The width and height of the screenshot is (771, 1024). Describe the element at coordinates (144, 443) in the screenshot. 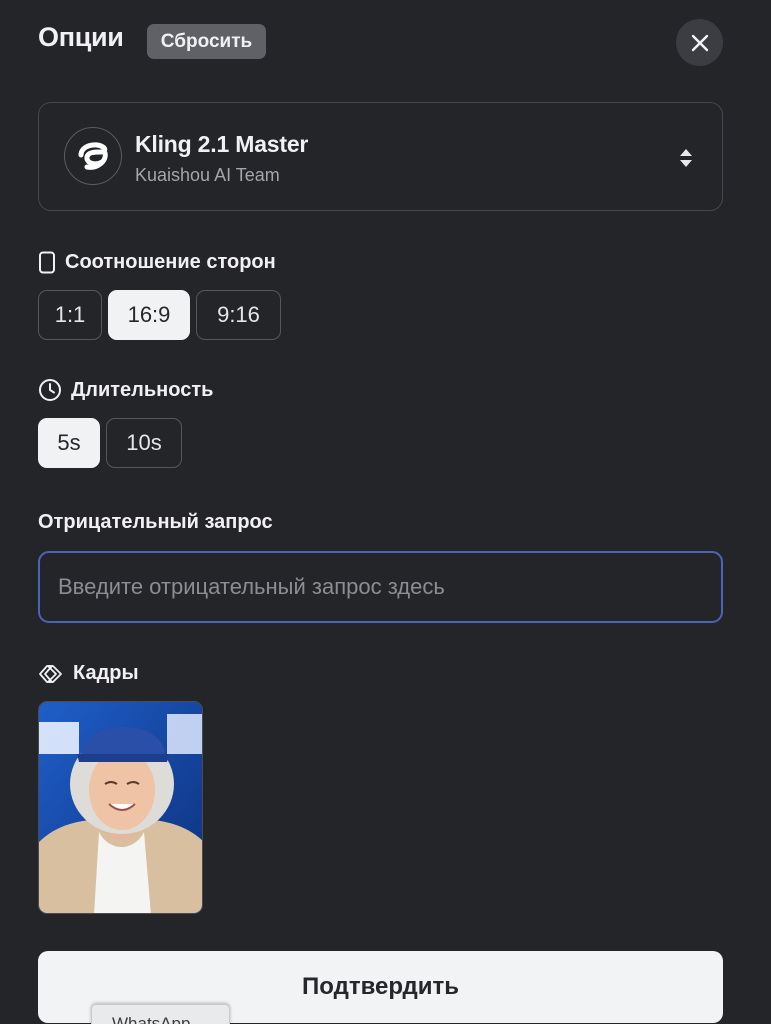

I see `duration-option-10s: 10s` at that location.